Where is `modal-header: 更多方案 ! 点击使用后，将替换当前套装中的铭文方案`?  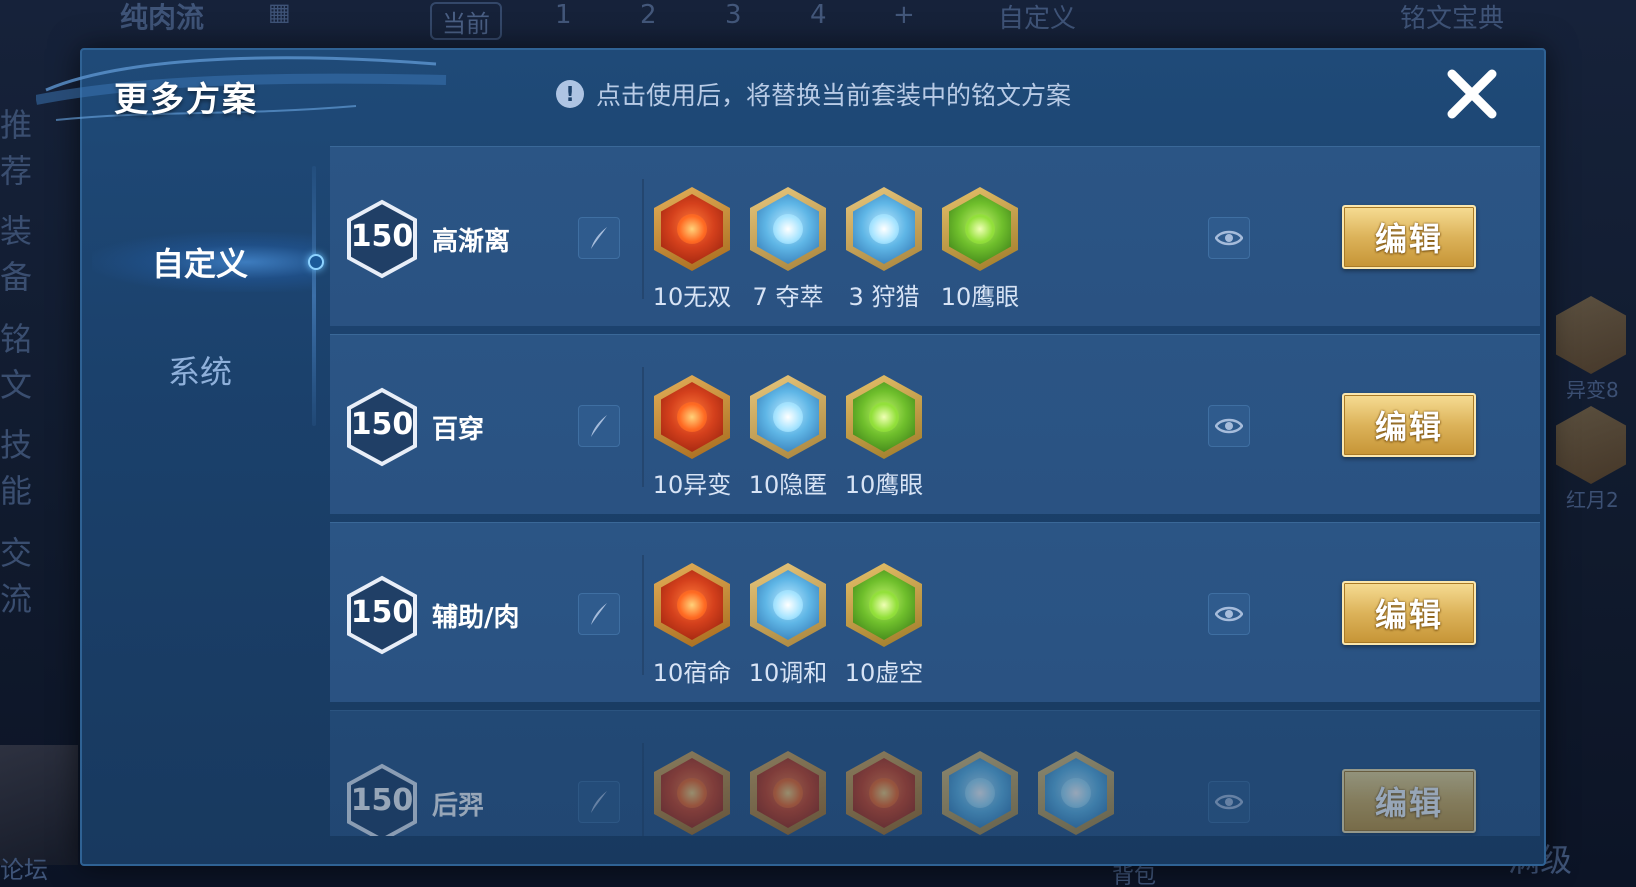
modal-header: 更多方案 ! 点击使用后，将替换当前套装中的铭文方案 is located at coordinates (790, 97).